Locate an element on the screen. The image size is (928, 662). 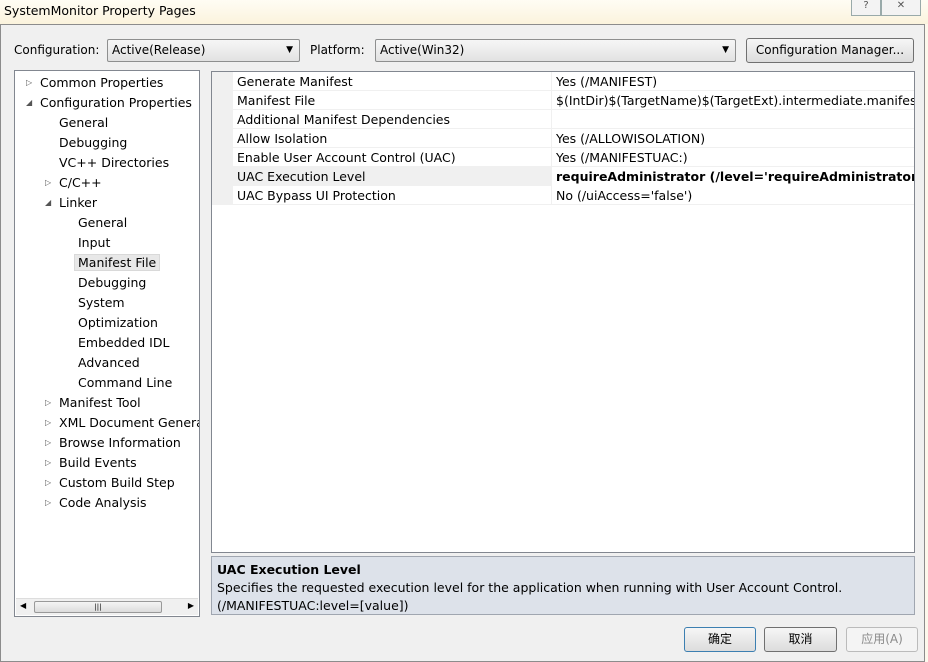
tree-item: ▷ Browse Information is located at coordinates (113, 443).